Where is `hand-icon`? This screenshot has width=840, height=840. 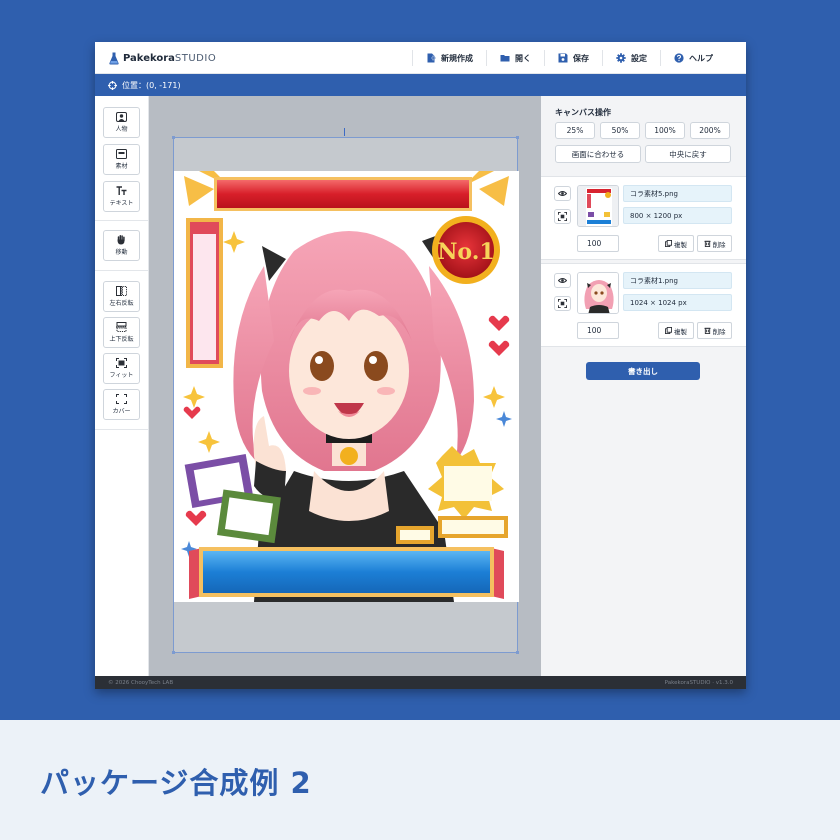 hand-icon is located at coordinates (121, 240).